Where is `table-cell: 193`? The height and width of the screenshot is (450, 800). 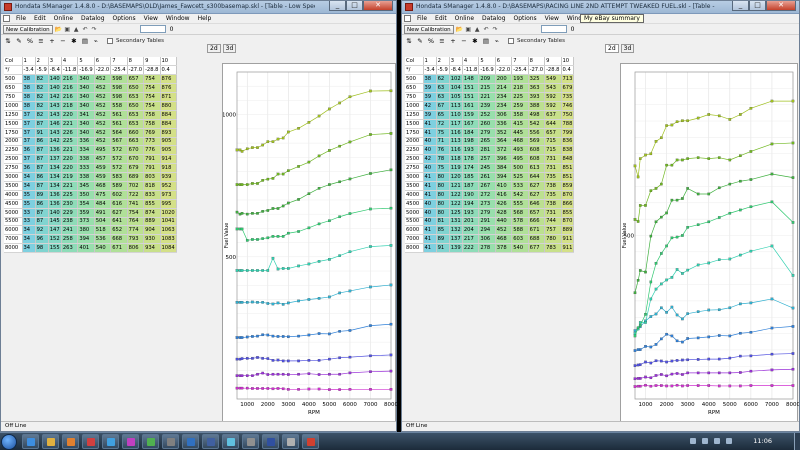 table-cell: 193 is located at coordinates (471, 213).